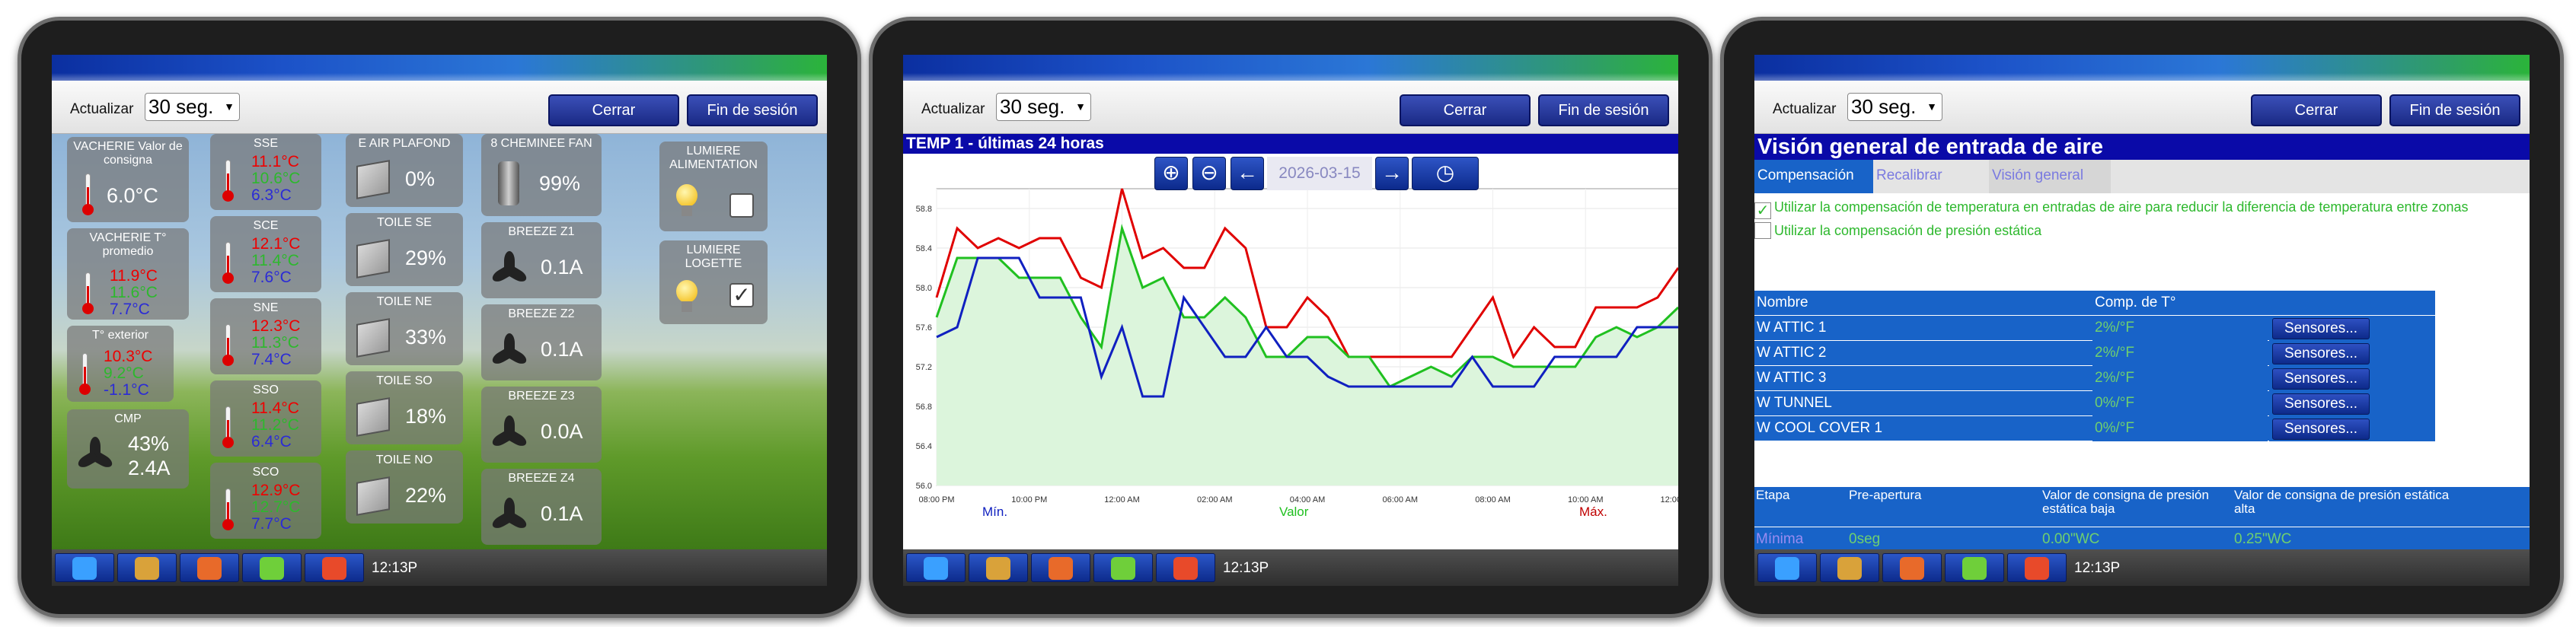 This screenshot has width=2576, height=627. I want to click on temperature-values: 11.1°C 10.6°C 6.3°C, so click(275, 179).